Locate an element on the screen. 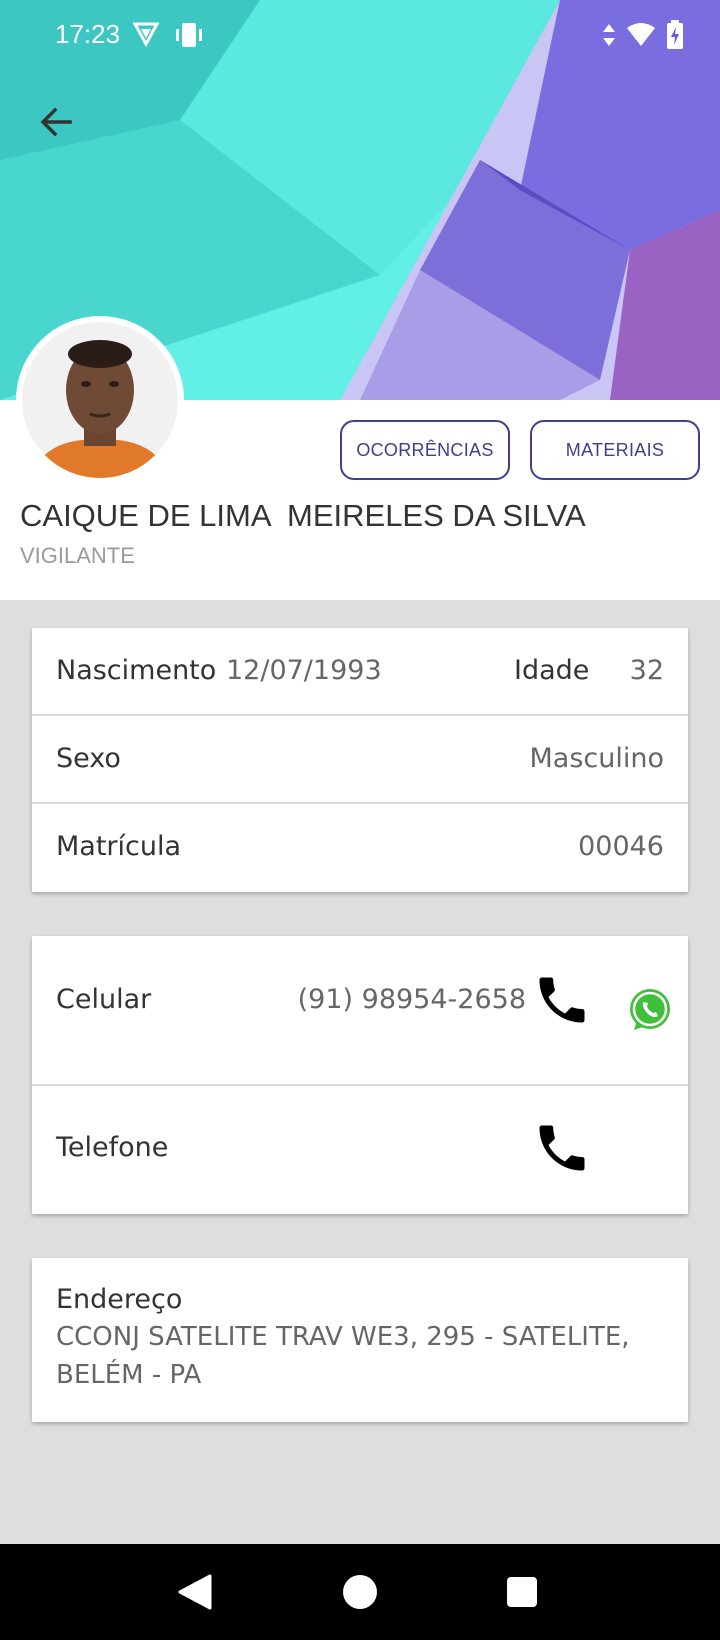 Image resolution: width=720 pixels, height=1640 pixels. materiais-button: MATERIAIS is located at coordinates (615, 450).